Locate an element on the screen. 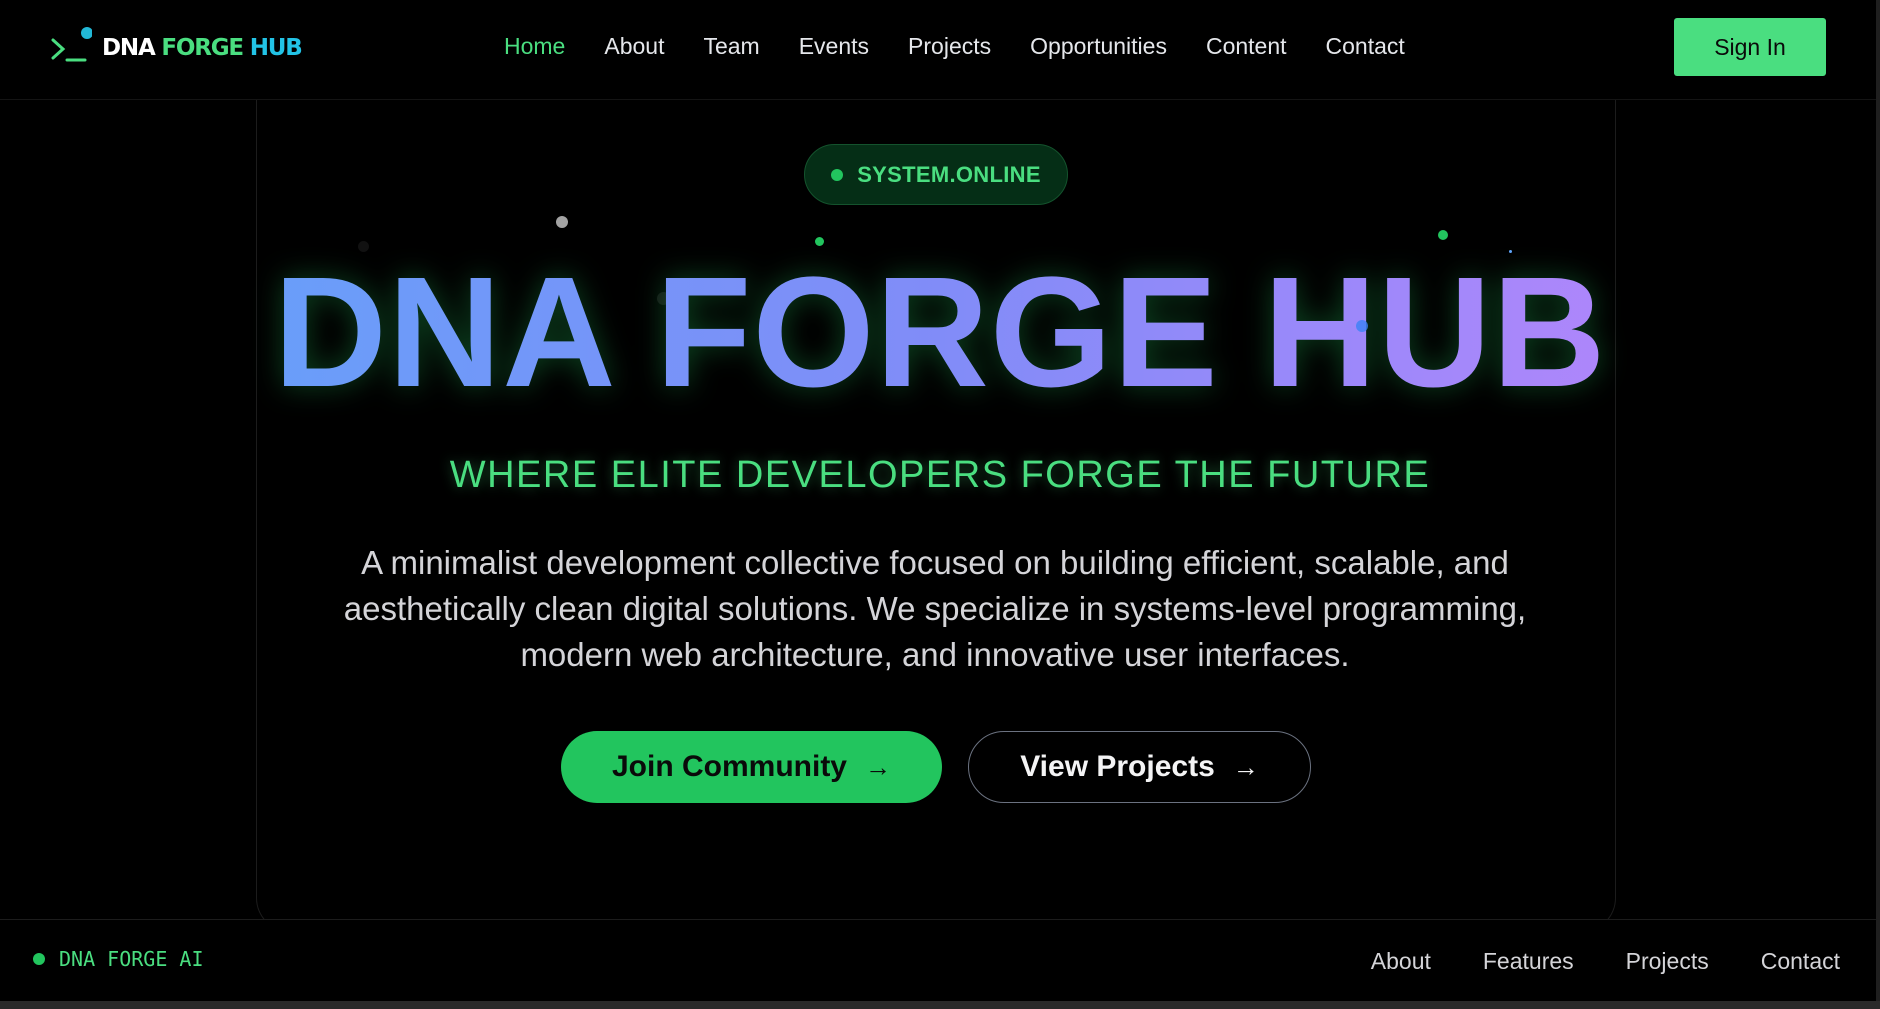 The width and height of the screenshot is (1880, 1009). footer-link-contact: Contact is located at coordinates (1800, 961).